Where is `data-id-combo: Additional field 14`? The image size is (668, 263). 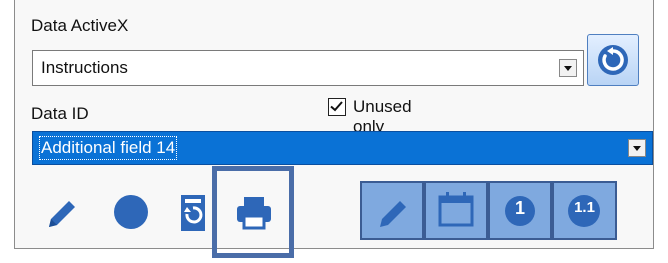
data-id-combo: Additional field 14 is located at coordinates (342, 148).